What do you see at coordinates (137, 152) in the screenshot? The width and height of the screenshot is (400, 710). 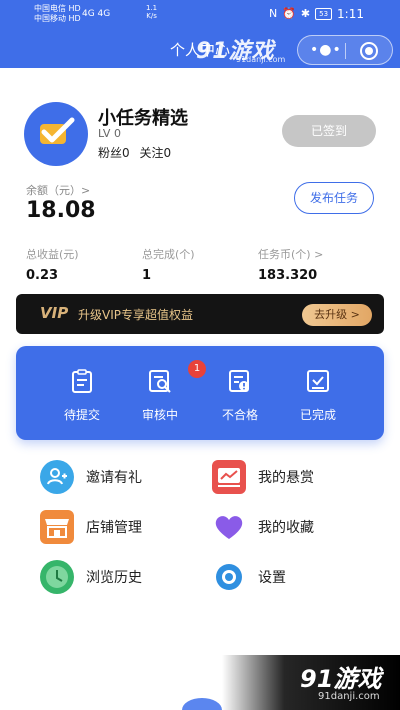 I see `follow-stats: 粉丝0 关注0` at bounding box center [137, 152].